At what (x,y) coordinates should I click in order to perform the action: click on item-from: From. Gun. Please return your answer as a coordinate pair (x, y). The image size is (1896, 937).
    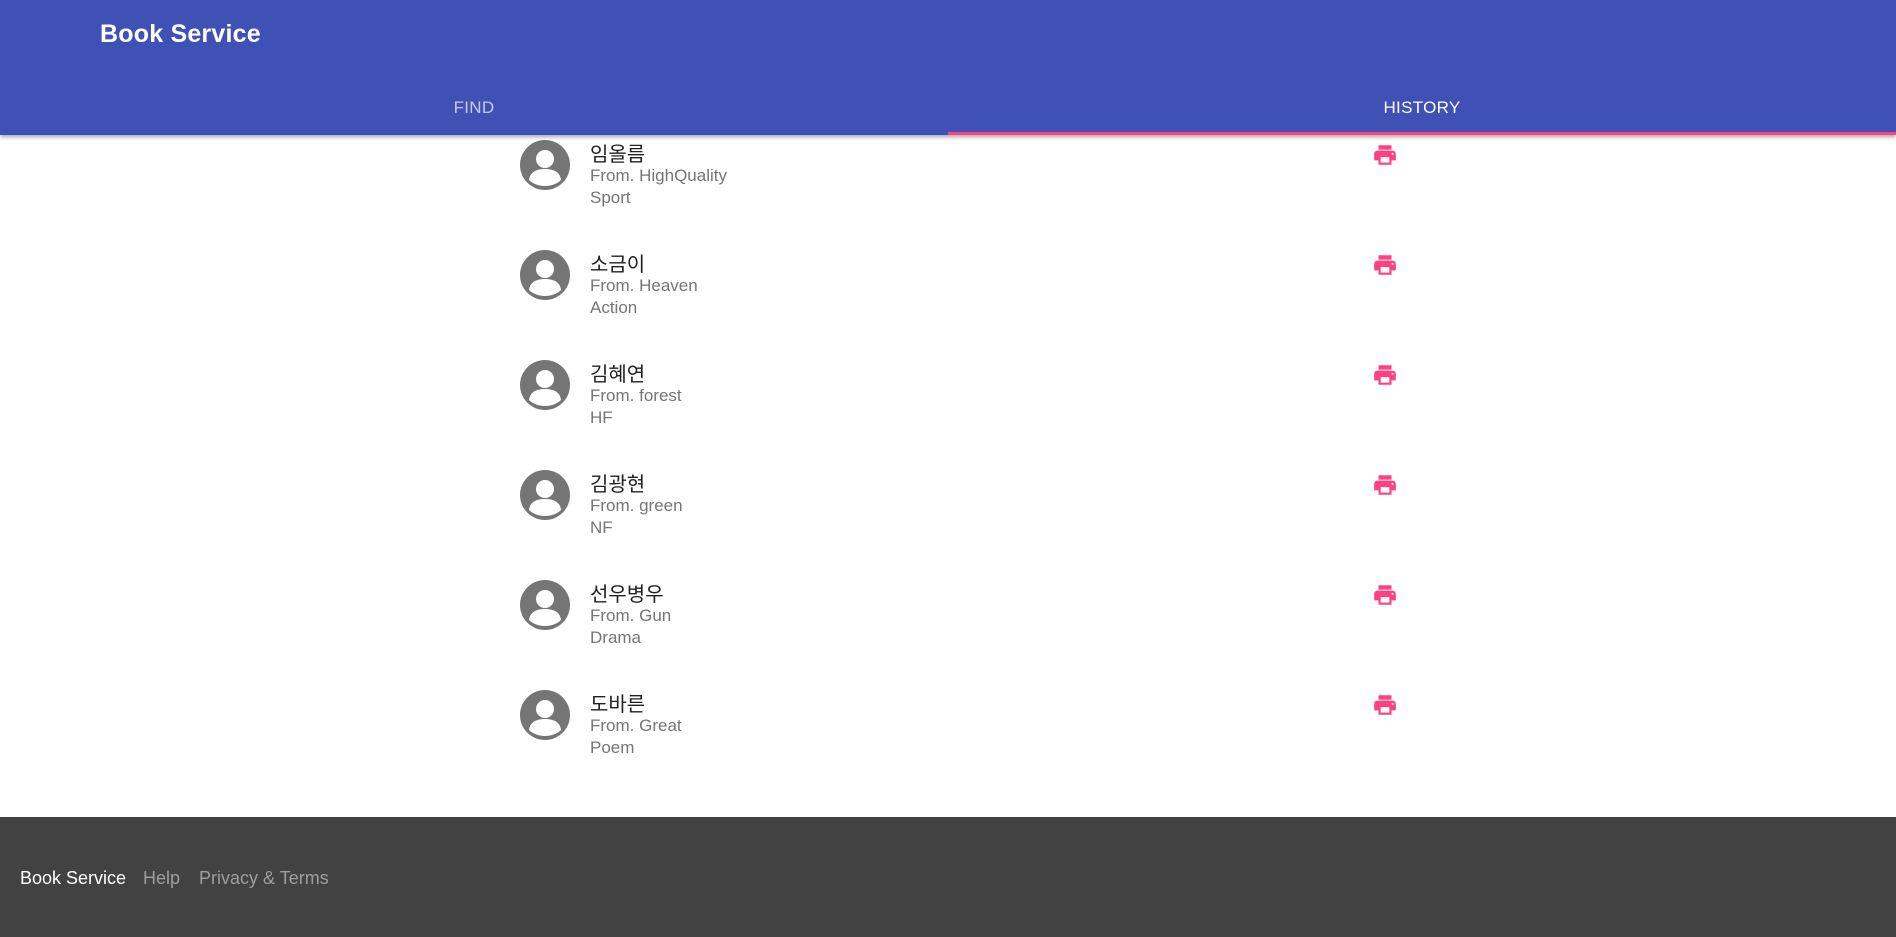
    Looking at the image, I should click on (631, 615).